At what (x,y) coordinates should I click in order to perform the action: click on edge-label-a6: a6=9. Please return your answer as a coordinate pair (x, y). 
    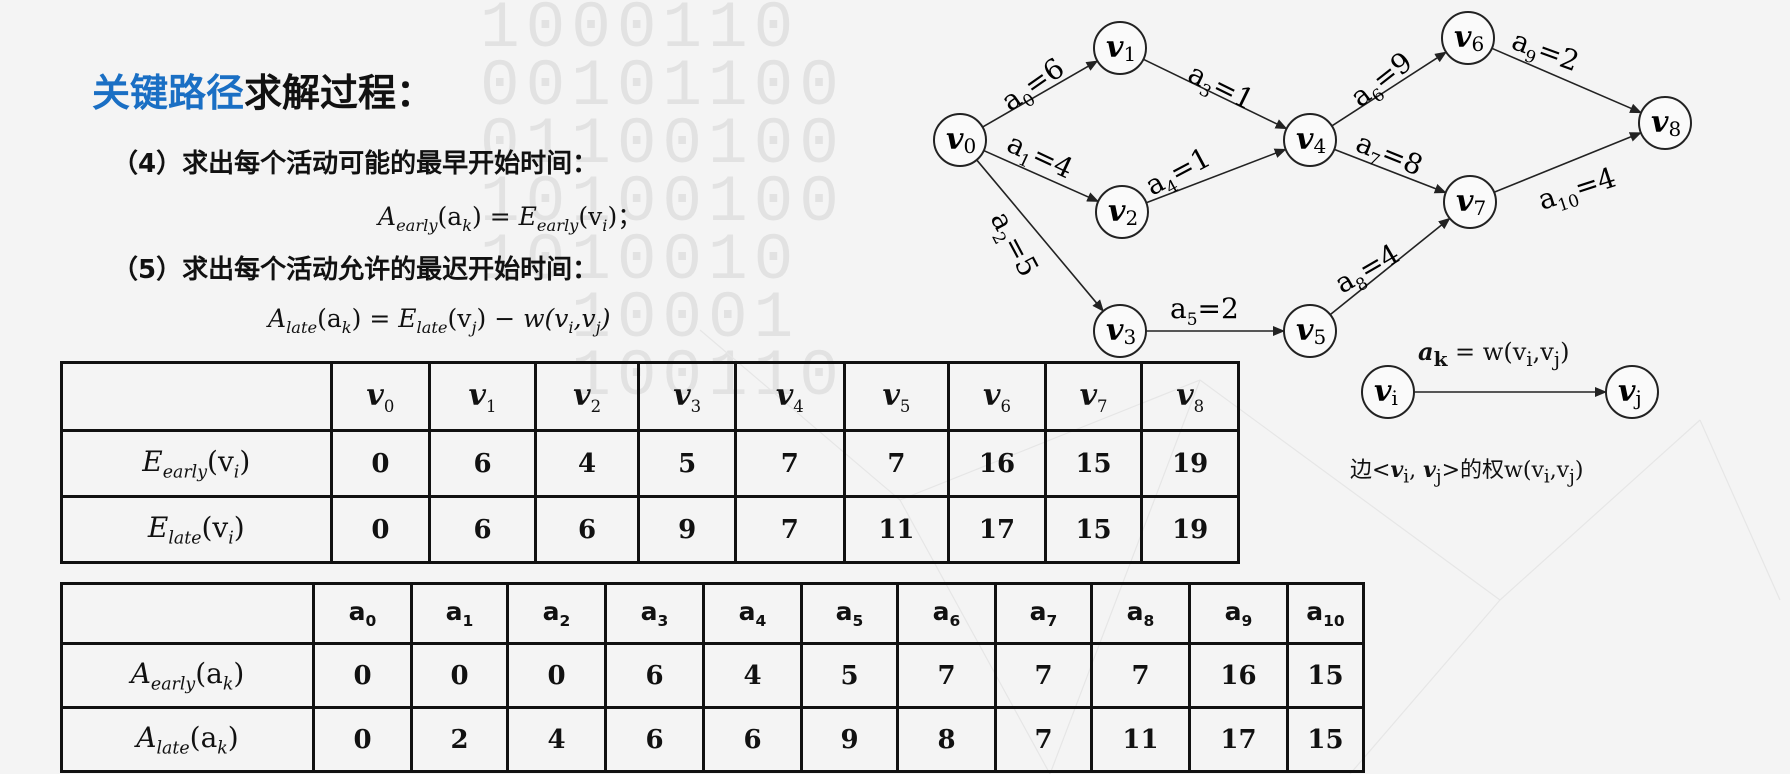
    Looking at the image, I should click on (1383, 81).